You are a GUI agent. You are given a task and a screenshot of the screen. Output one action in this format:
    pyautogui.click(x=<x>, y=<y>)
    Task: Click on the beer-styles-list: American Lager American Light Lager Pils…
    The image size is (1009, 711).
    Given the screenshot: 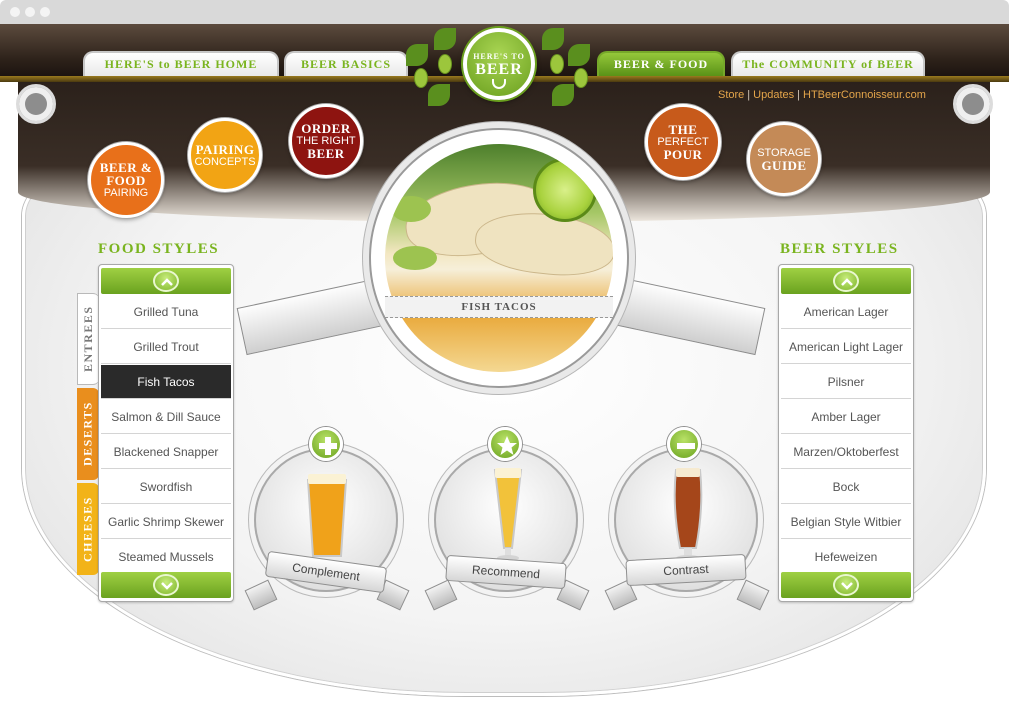 What is the action you would take?
    pyautogui.click(x=846, y=433)
    